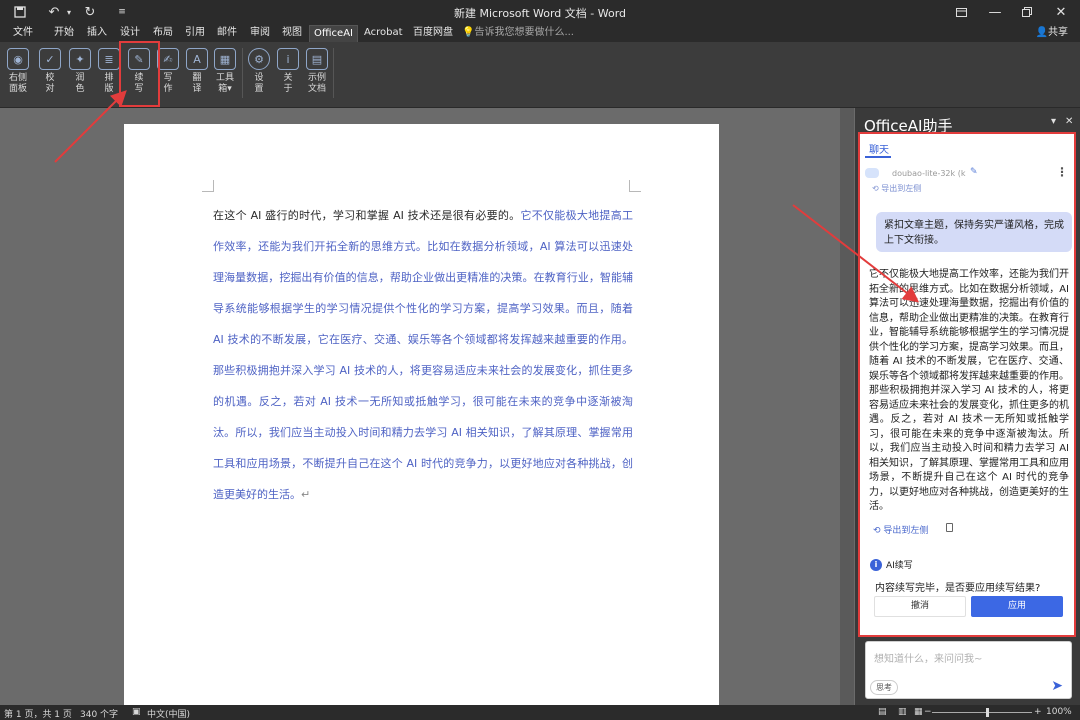  Describe the element at coordinates (882, 712) in the screenshot. I see `read-mode-icon: ▤` at that location.